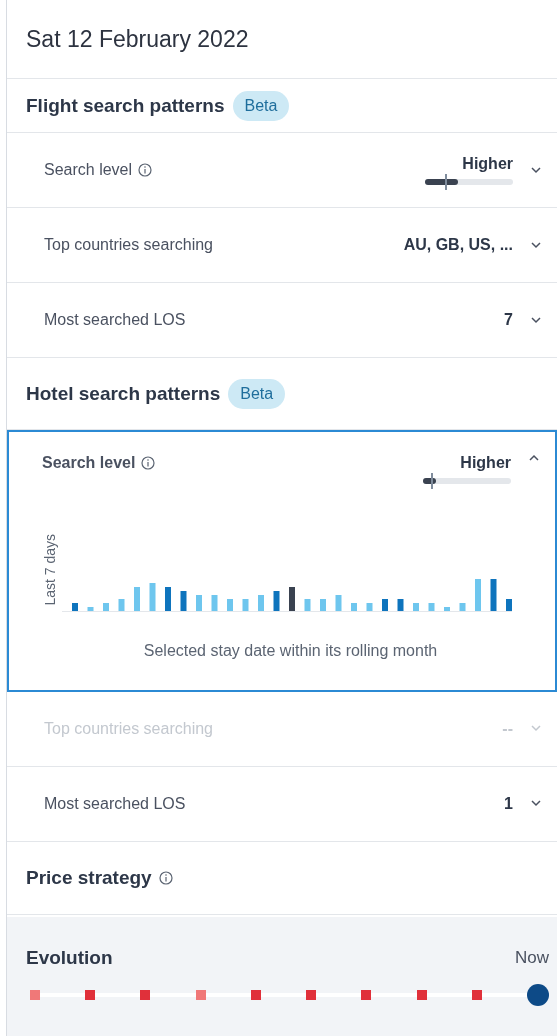 This screenshot has width=557, height=1036. Describe the element at coordinates (123, 393) in the screenshot. I see `section-title: Hotel search patterns` at that location.